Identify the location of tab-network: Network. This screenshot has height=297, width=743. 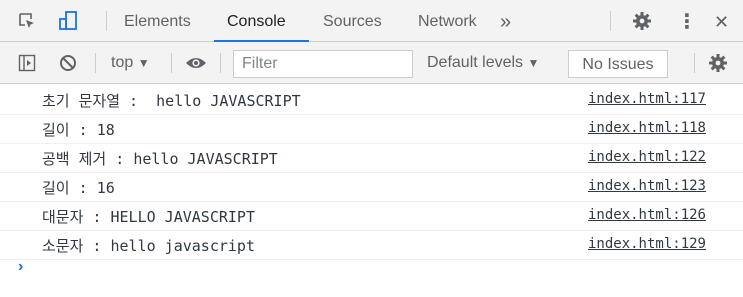
(447, 21).